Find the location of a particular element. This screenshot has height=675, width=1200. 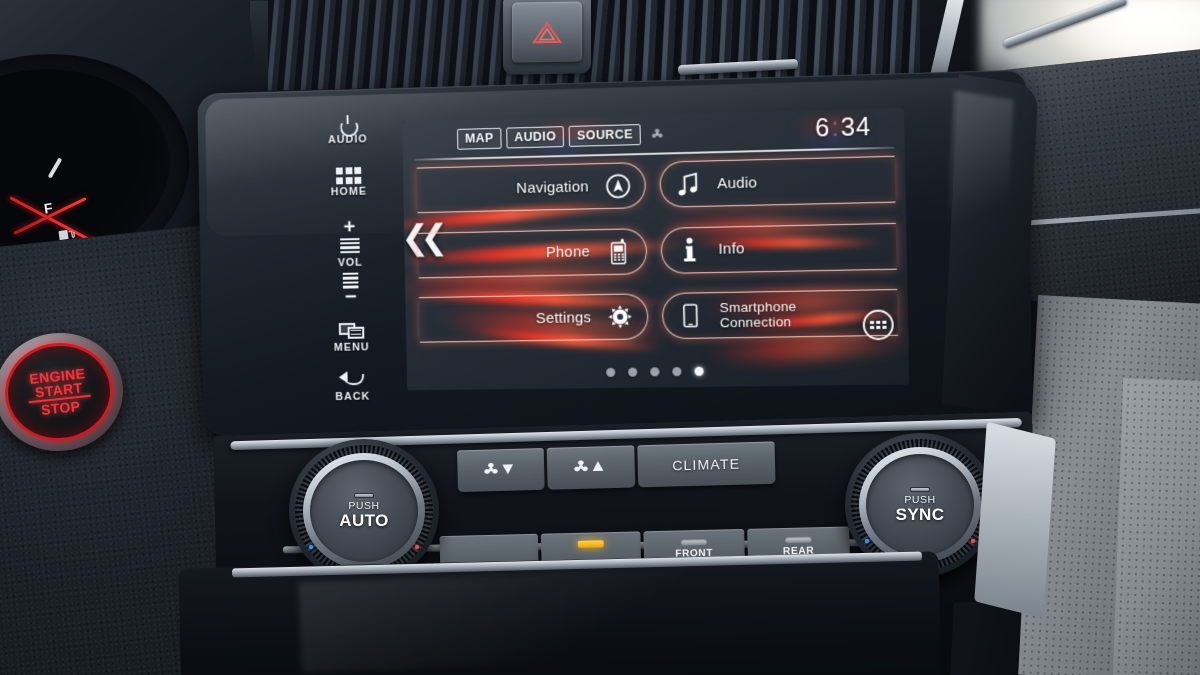

power-icon is located at coordinates (347, 123).